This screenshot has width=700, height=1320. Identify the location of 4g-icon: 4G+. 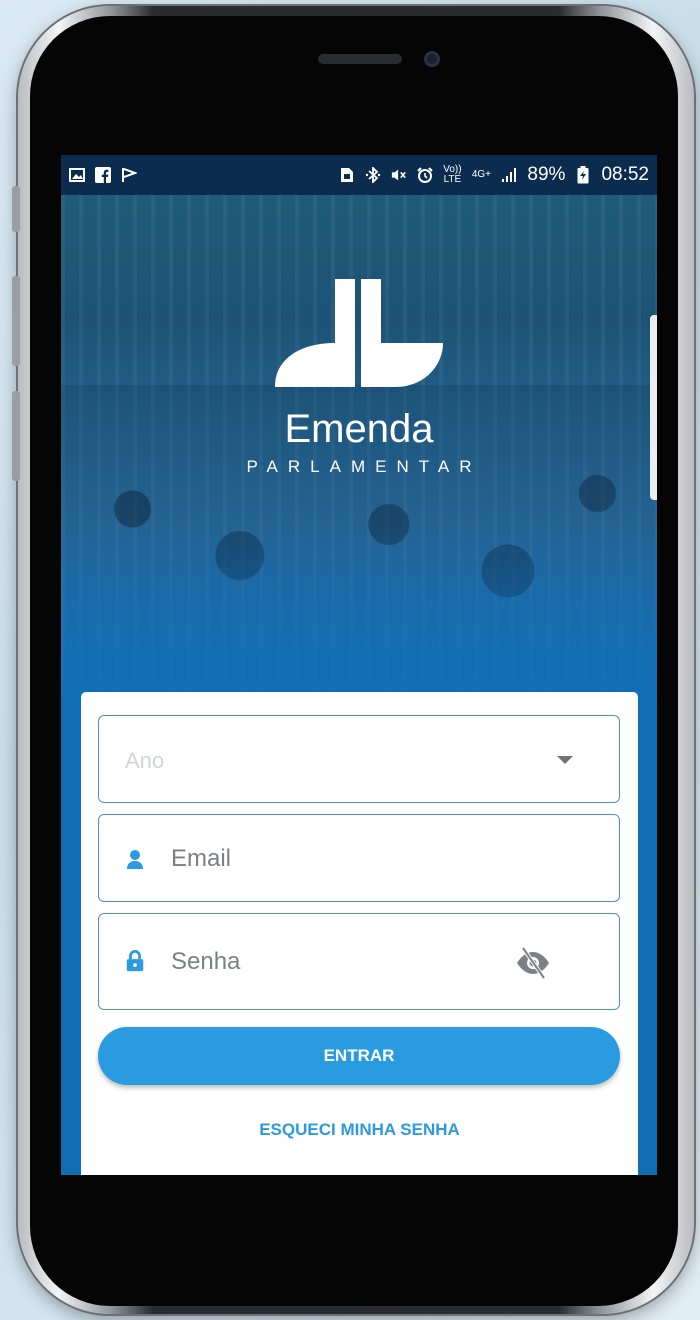
(481, 175).